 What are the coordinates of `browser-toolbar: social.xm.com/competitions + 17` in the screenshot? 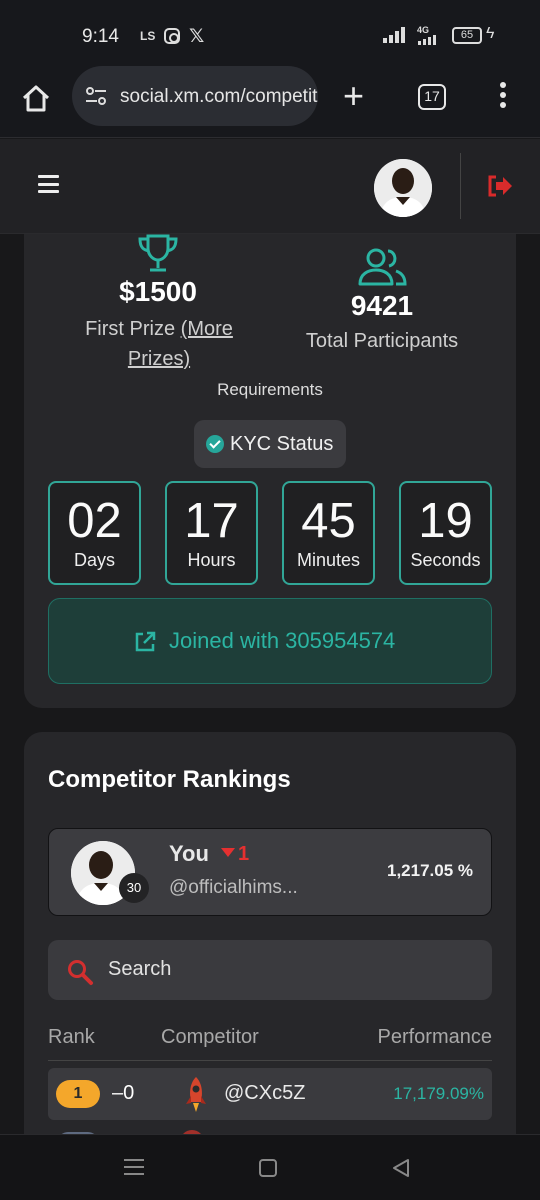 It's located at (270, 102).